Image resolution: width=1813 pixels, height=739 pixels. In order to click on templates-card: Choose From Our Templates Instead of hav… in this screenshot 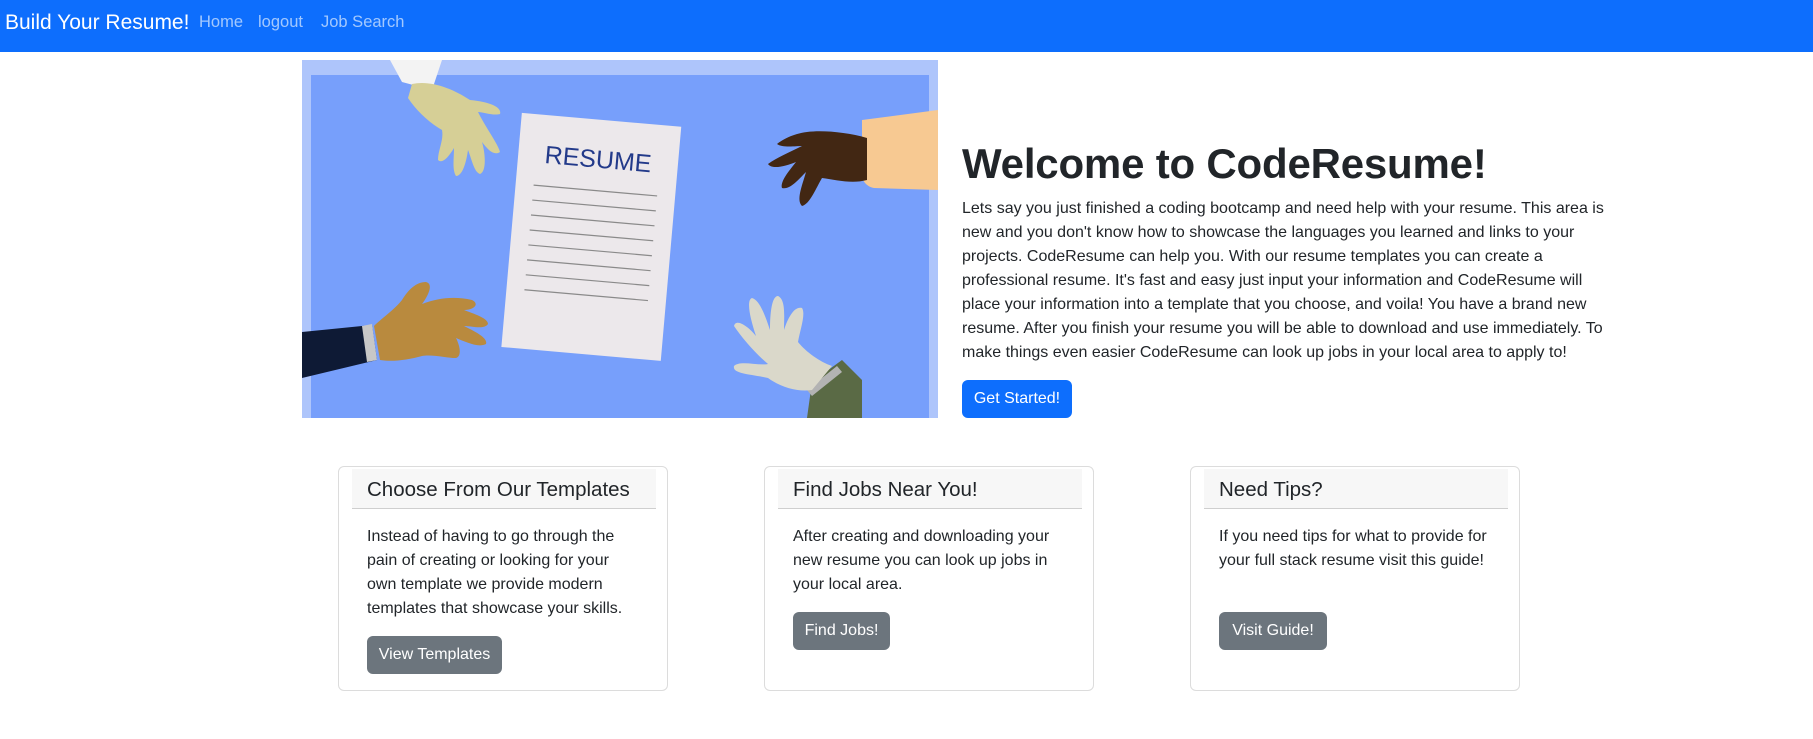, I will do `click(503, 578)`.